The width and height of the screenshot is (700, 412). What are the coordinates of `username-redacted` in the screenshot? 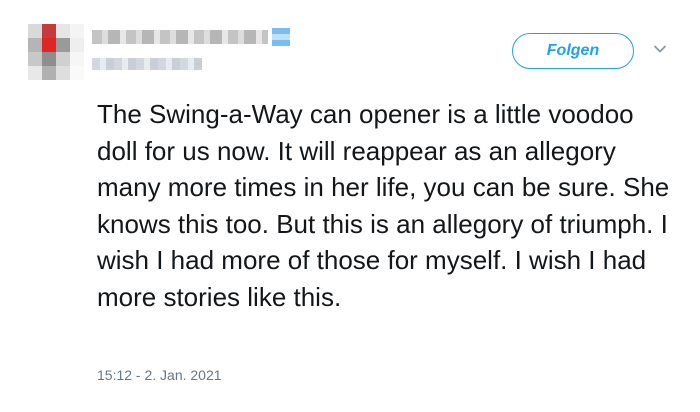 It's located at (147, 64).